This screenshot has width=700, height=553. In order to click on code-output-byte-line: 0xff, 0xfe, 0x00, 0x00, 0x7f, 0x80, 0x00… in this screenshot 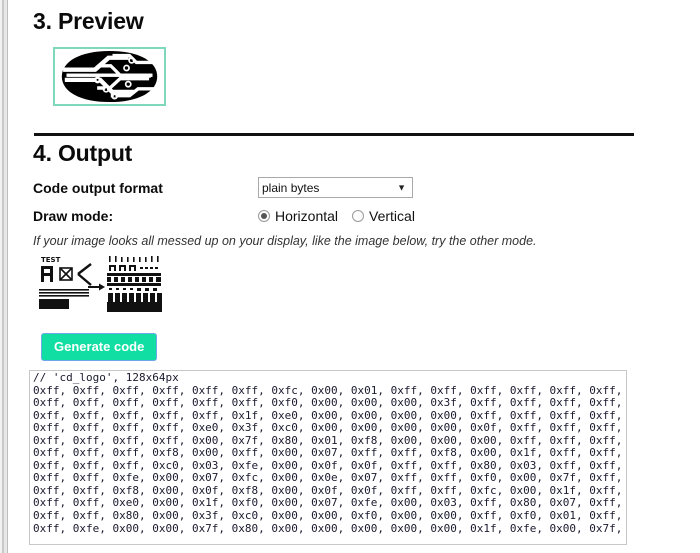, I will do `click(330, 528)`.